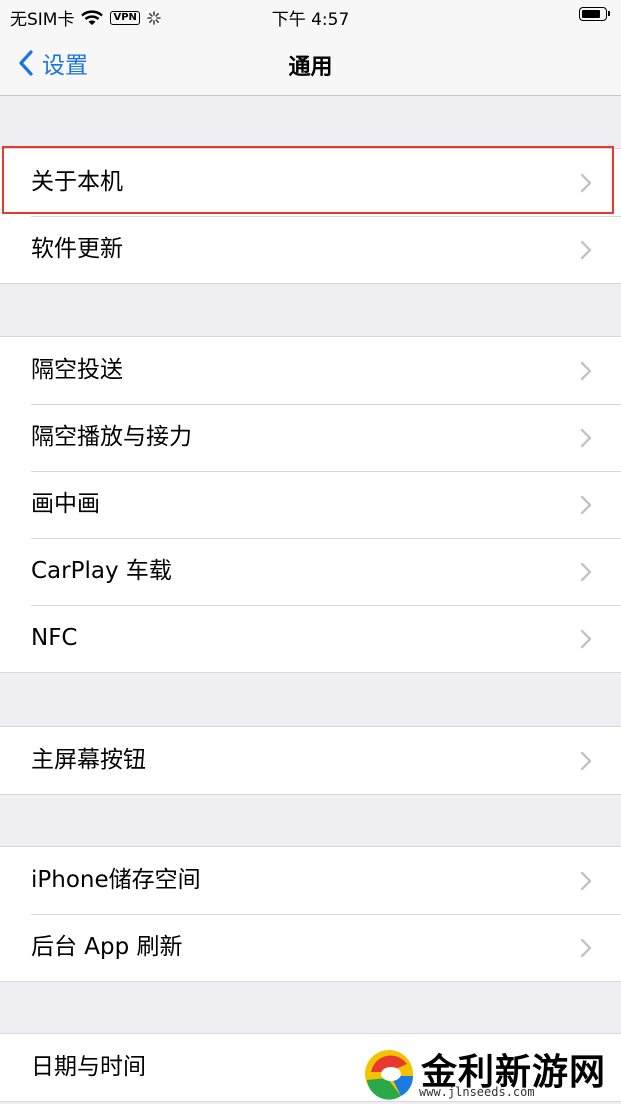 The width and height of the screenshot is (621, 1104). What do you see at coordinates (107, 947) in the screenshot?
I see `row-label: 后台 App 刷新` at bounding box center [107, 947].